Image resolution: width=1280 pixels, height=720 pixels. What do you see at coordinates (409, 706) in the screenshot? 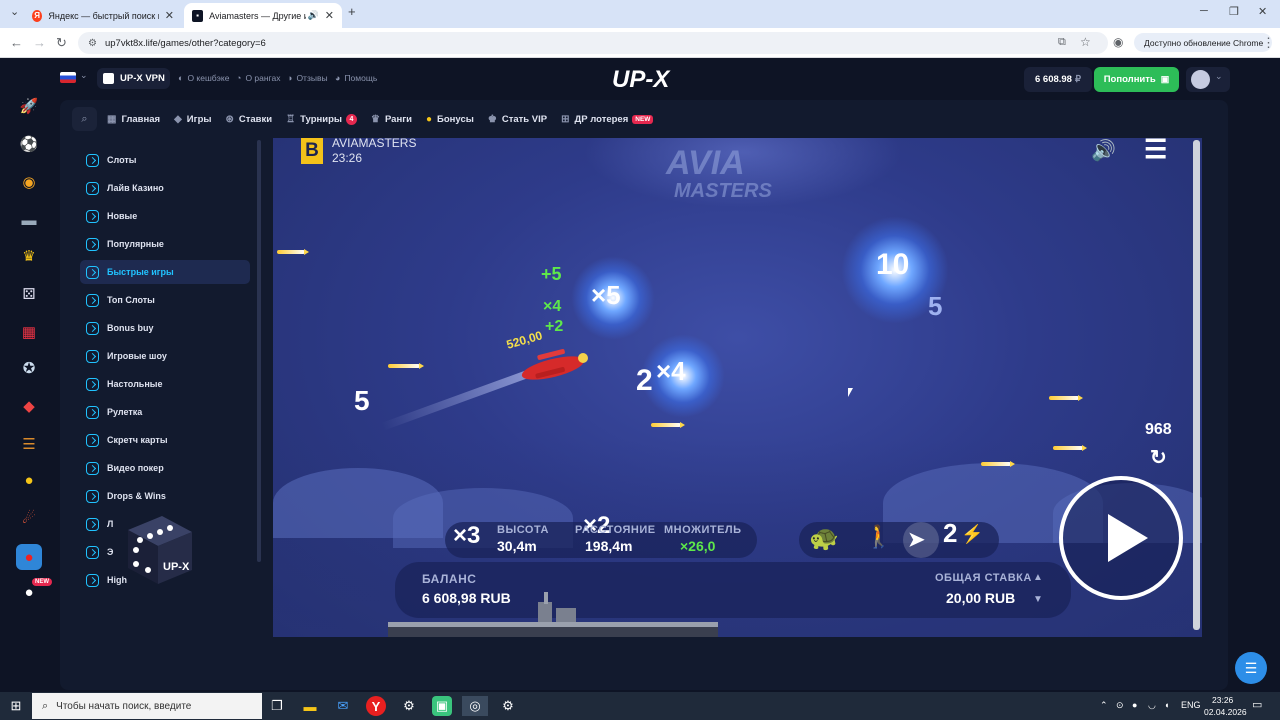
I see `steam-icon: ⚙` at bounding box center [409, 706].